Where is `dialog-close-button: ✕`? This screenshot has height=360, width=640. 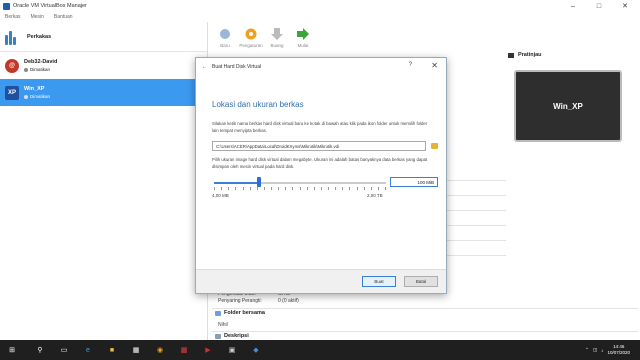
dialog-close-button: ✕ is located at coordinates (434, 65).